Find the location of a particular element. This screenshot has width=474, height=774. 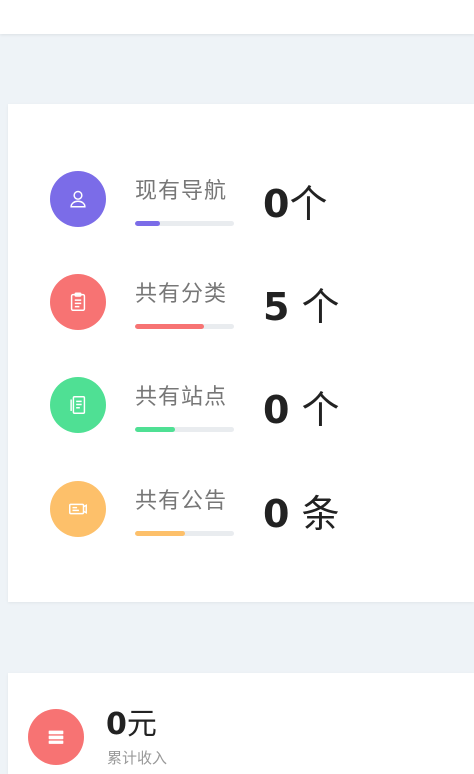

document-icon is located at coordinates (78, 405).